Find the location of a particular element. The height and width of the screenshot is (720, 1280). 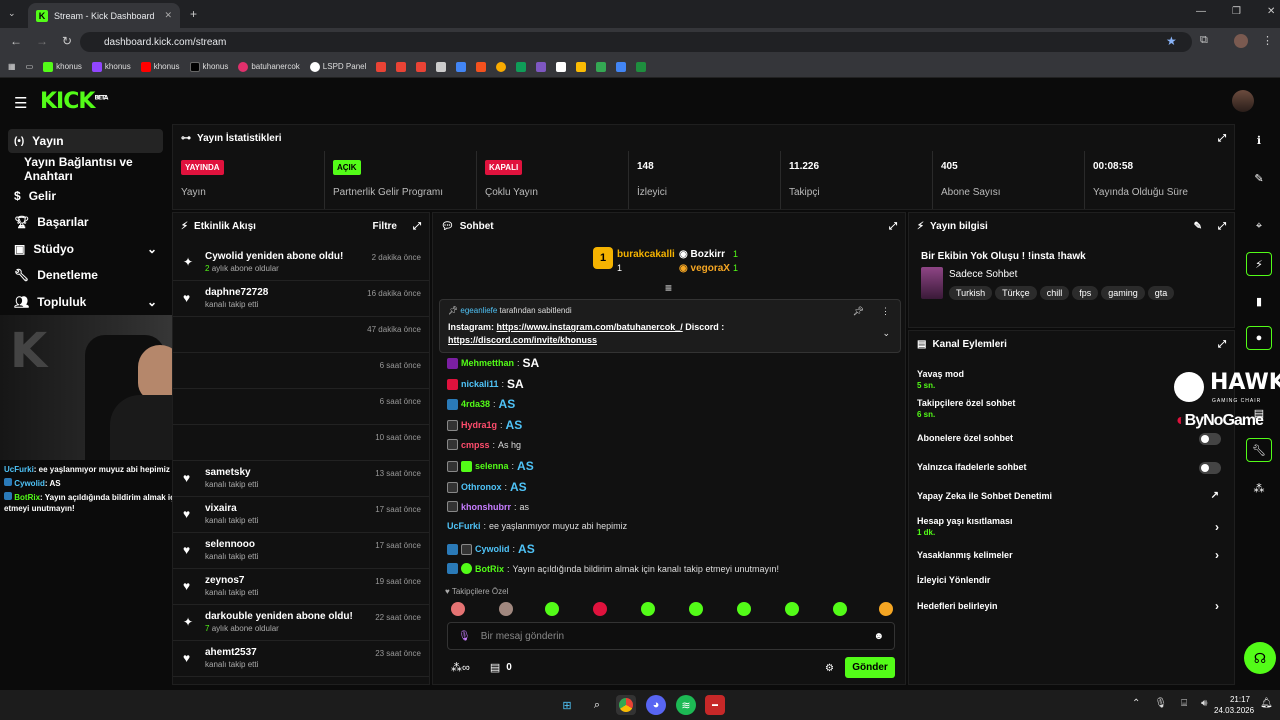

chat-settings-icon: ⚙︎ is located at coordinates (829, 668).